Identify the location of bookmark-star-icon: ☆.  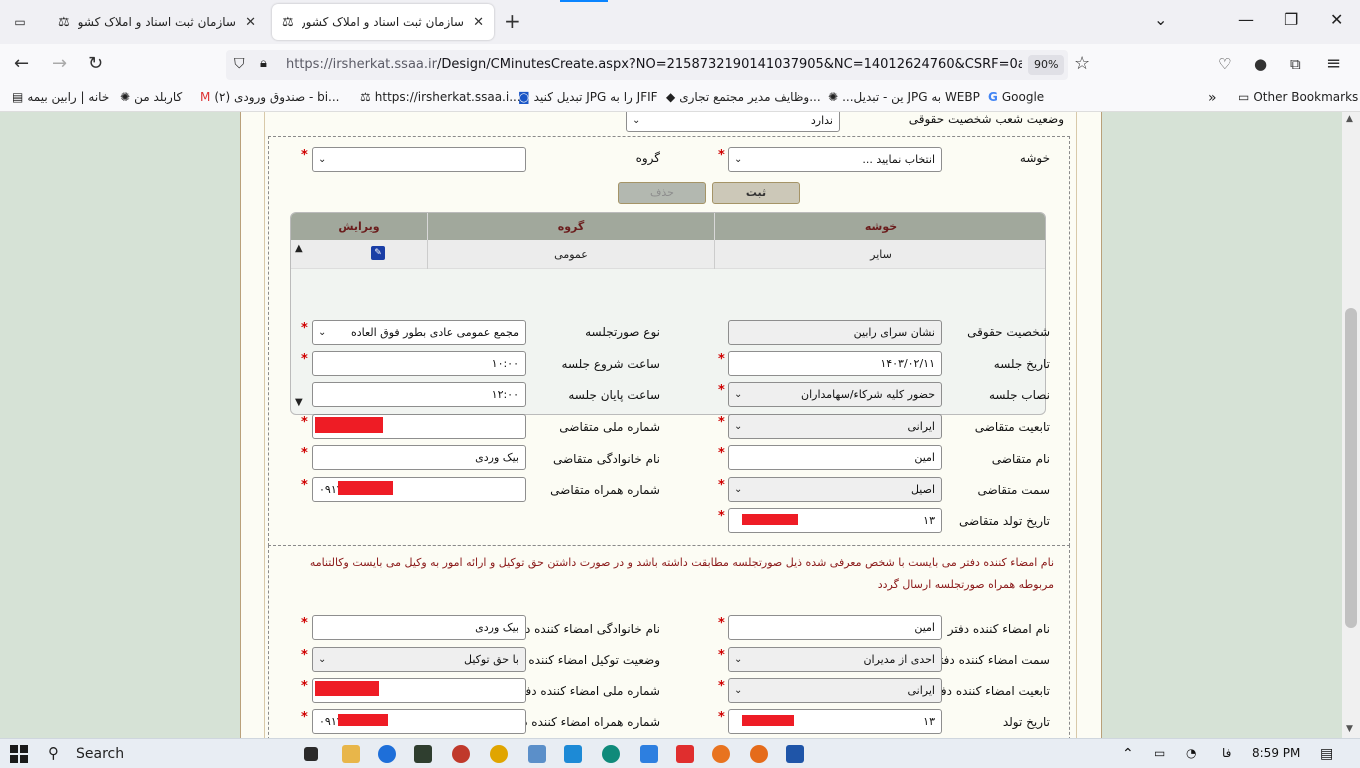
(1082, 63).